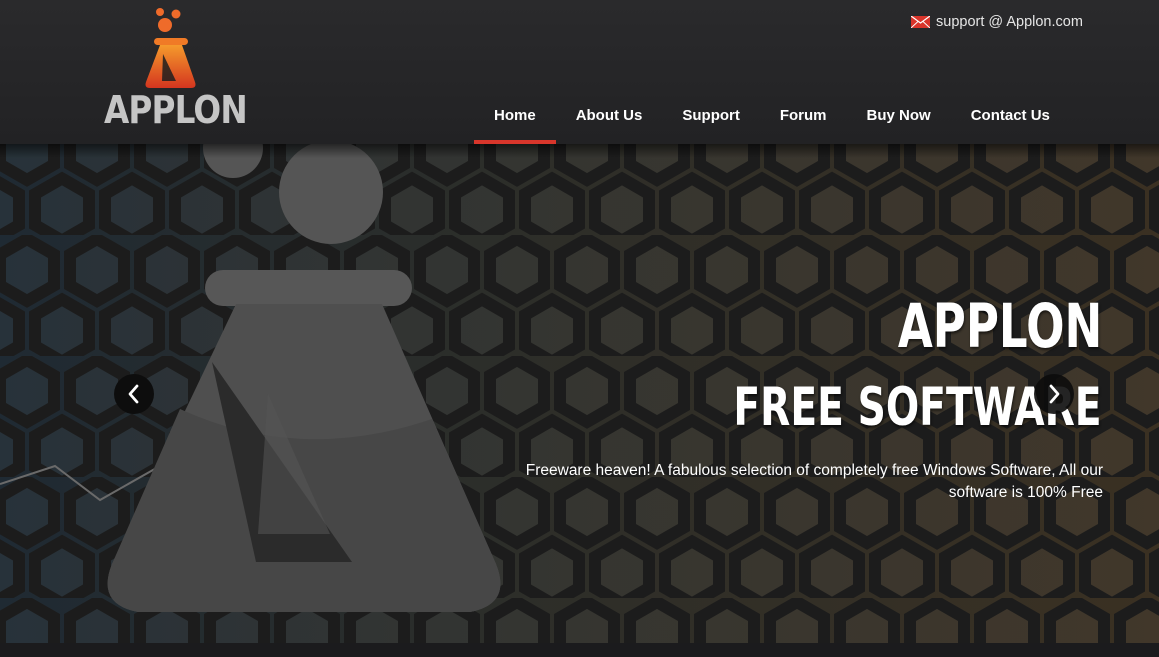 The image size is (1159, 657). I want to click on nav-item-home: Home, so click(515, 115).